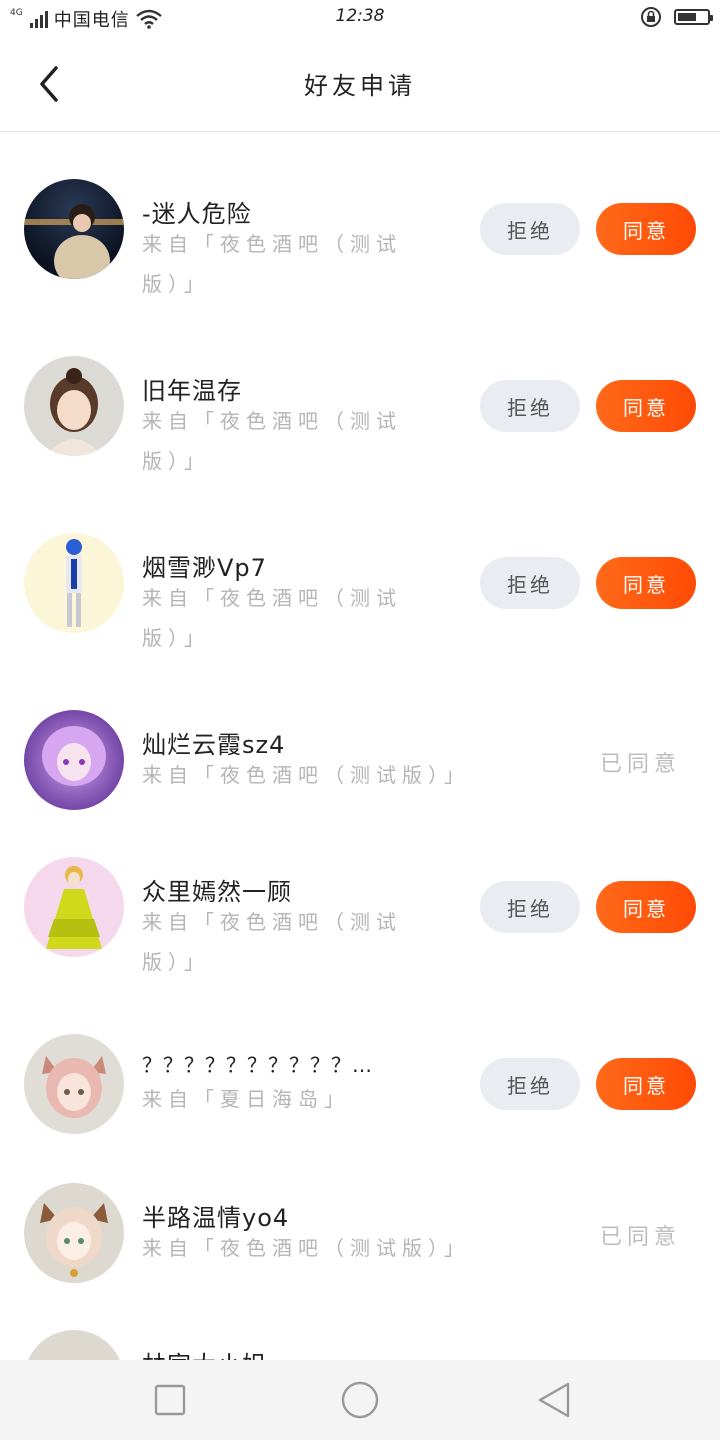 Image resolution: width=720 pixels, height=1440 pixels. Describe the element at coordinates (74, 1087) in the screenshot. I see `anime-cat-girl-avatar-icon` at that location.